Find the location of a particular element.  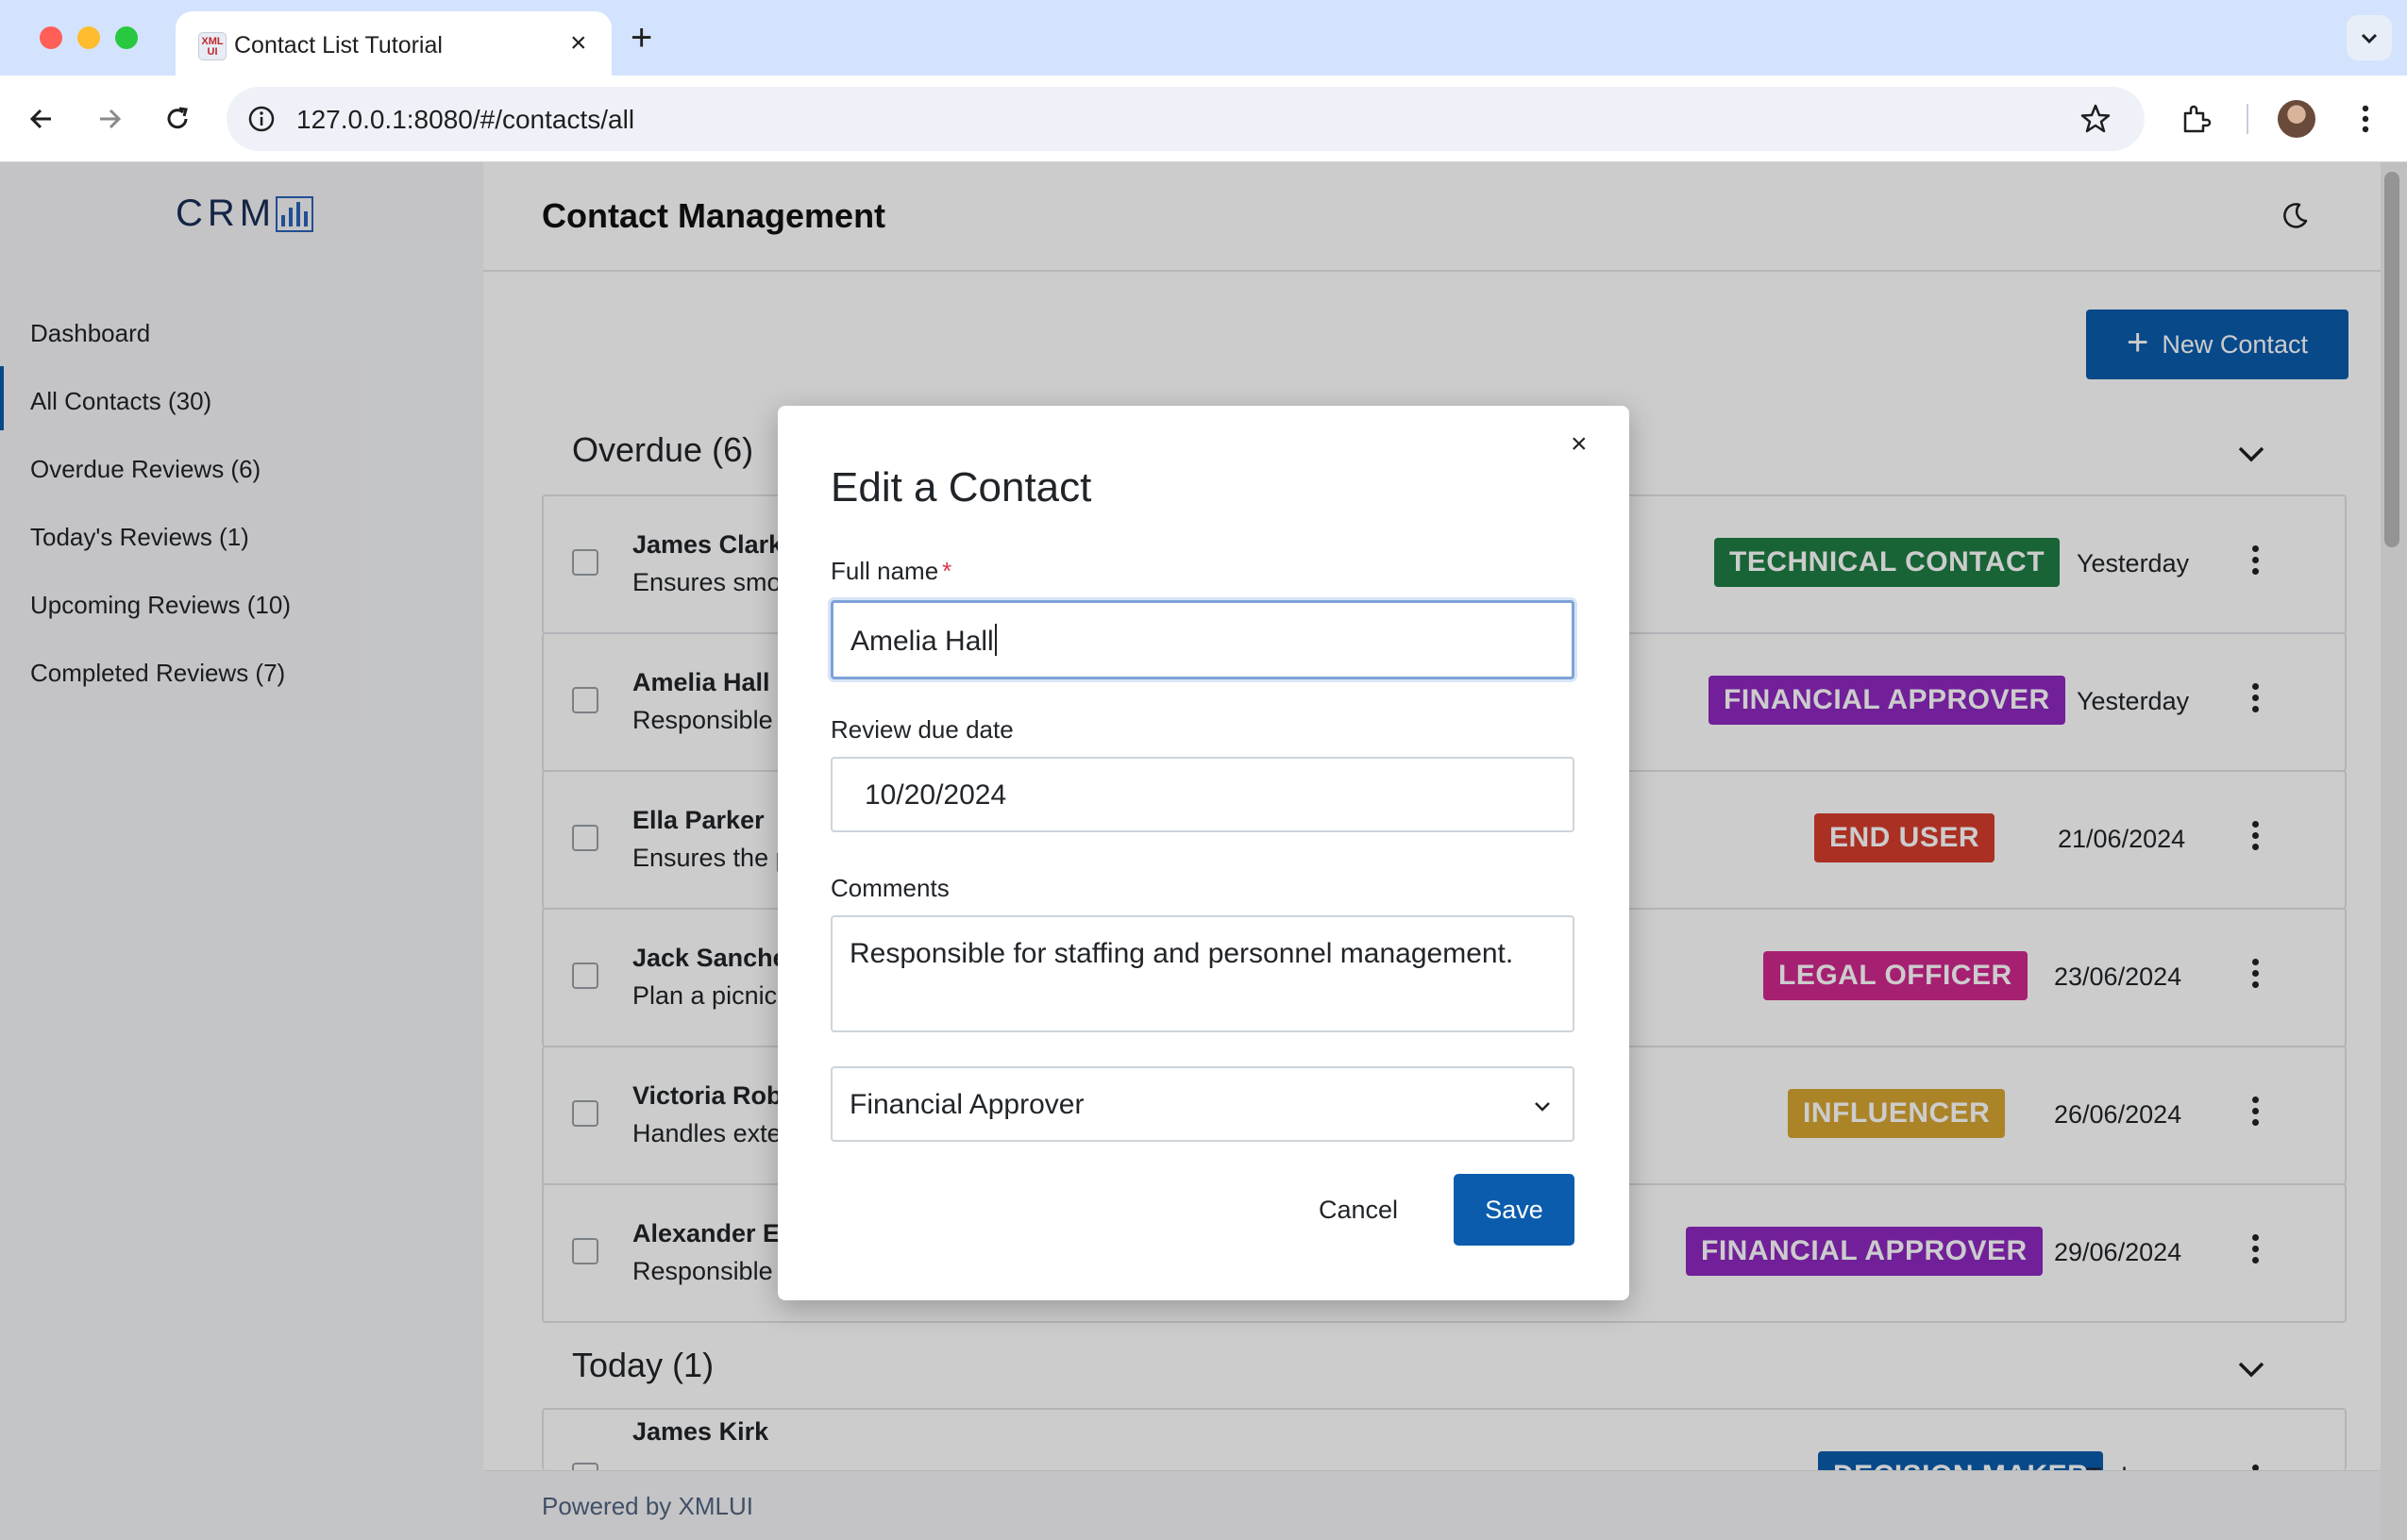

tab-search-button is located at coordinates (2369, 37).